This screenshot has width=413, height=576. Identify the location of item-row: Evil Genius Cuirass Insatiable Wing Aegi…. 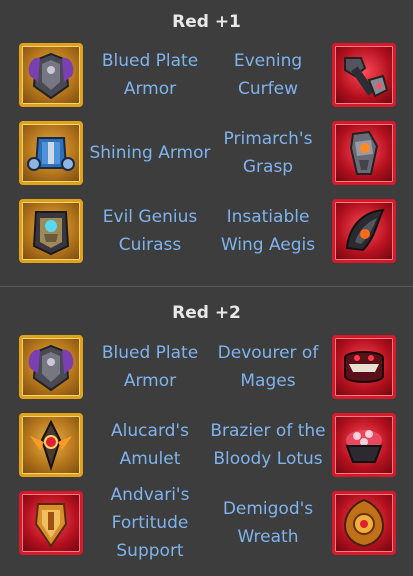
(206, 231).